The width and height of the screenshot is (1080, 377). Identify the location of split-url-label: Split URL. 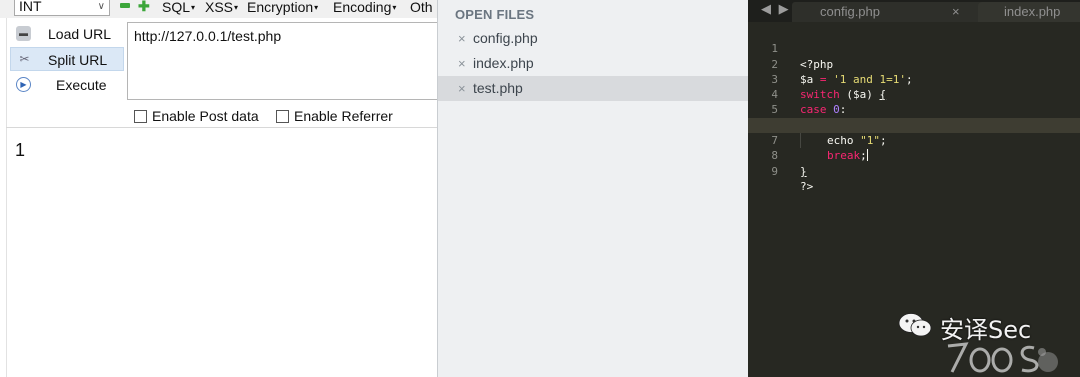
(78, 60).